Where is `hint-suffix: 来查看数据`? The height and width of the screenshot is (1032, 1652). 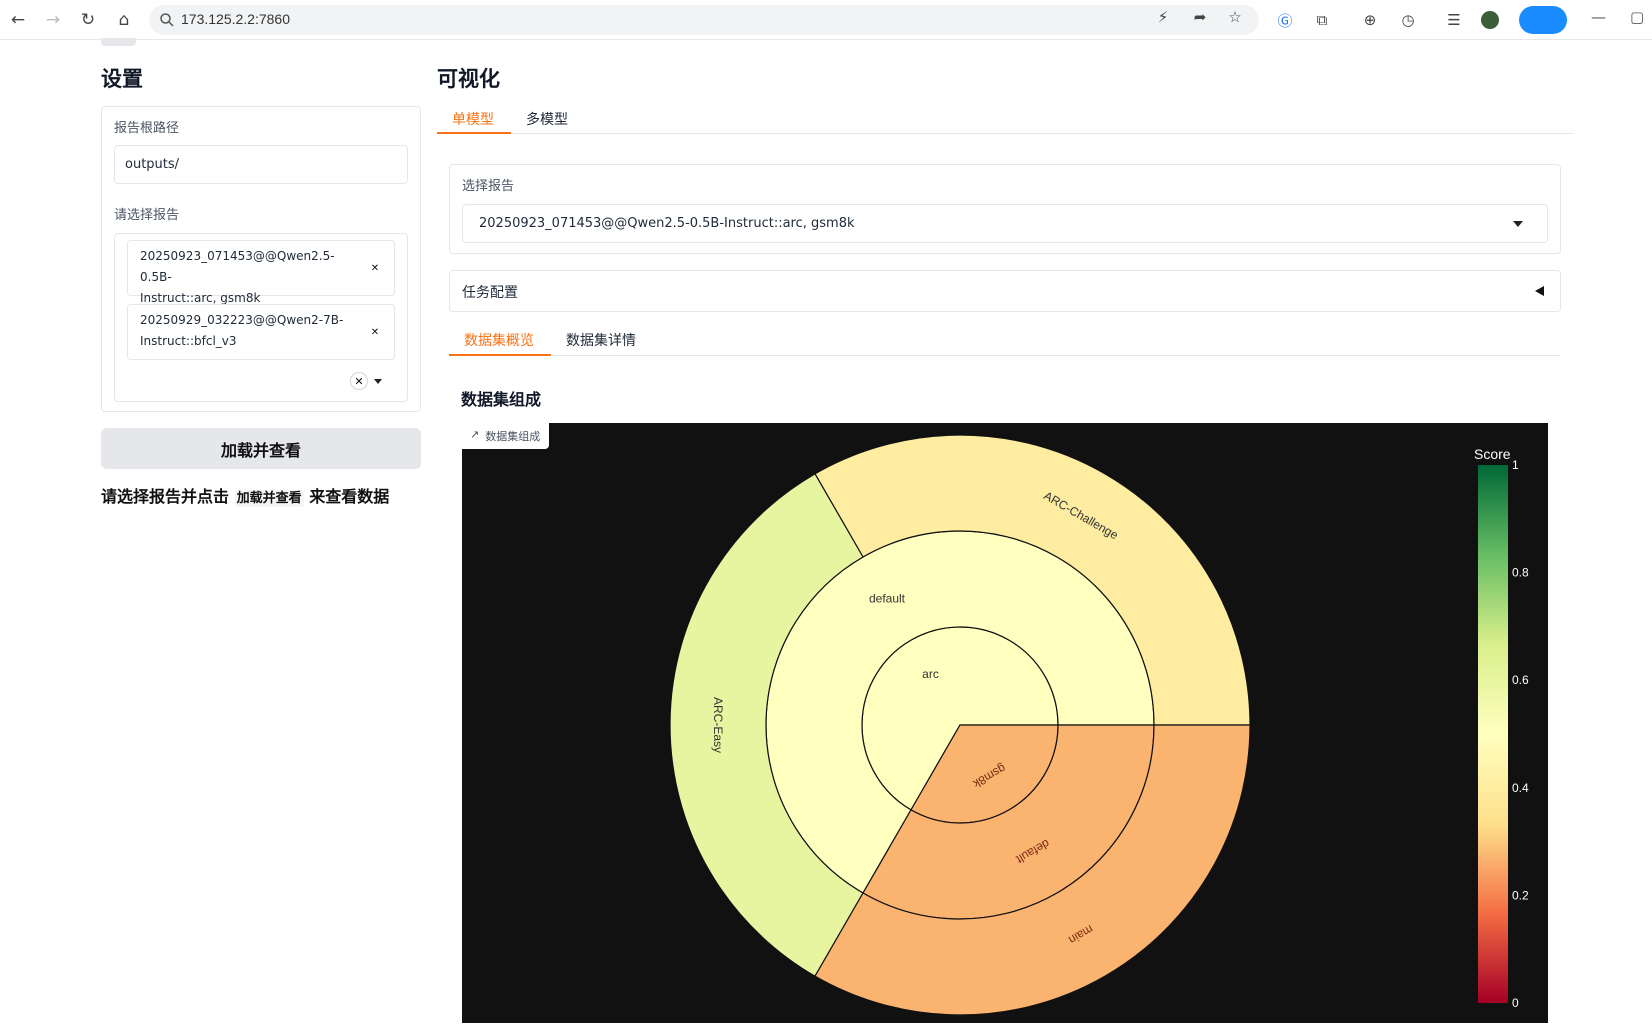
hint-suffix: 来查看数据 is located at coordinates (349, 496).